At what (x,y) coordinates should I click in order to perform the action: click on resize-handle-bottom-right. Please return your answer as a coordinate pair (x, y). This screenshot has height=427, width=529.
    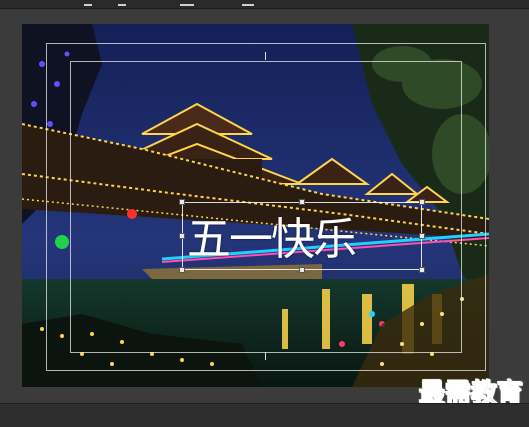
    Looking at the image, I should click on (422, 270).